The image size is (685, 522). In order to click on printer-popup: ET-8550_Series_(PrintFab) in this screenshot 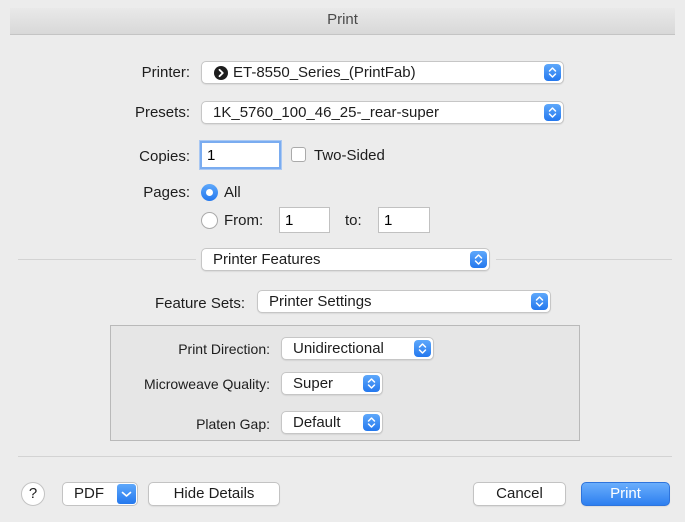, I will do `click(382, 72)`.